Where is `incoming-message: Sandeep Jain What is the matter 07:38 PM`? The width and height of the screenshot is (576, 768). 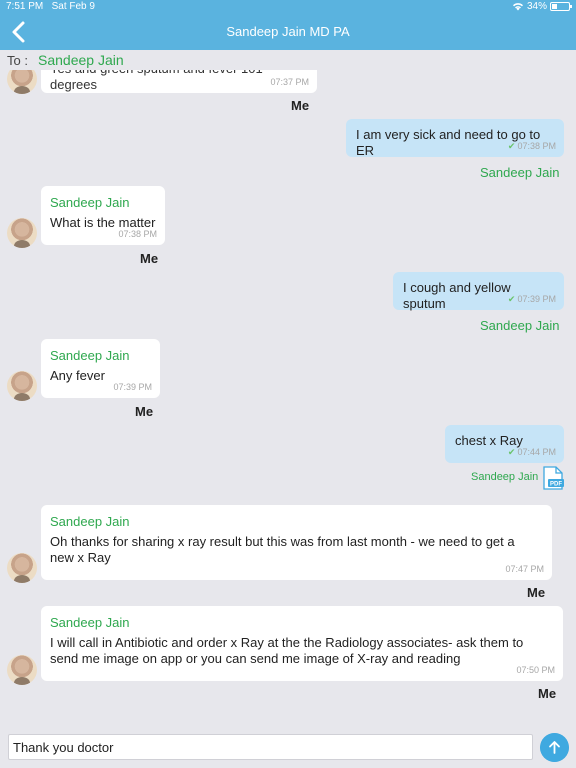
incoming-message: Sandeep Jain What is the matter 07:38 PM is located at coordinates (103, 215).